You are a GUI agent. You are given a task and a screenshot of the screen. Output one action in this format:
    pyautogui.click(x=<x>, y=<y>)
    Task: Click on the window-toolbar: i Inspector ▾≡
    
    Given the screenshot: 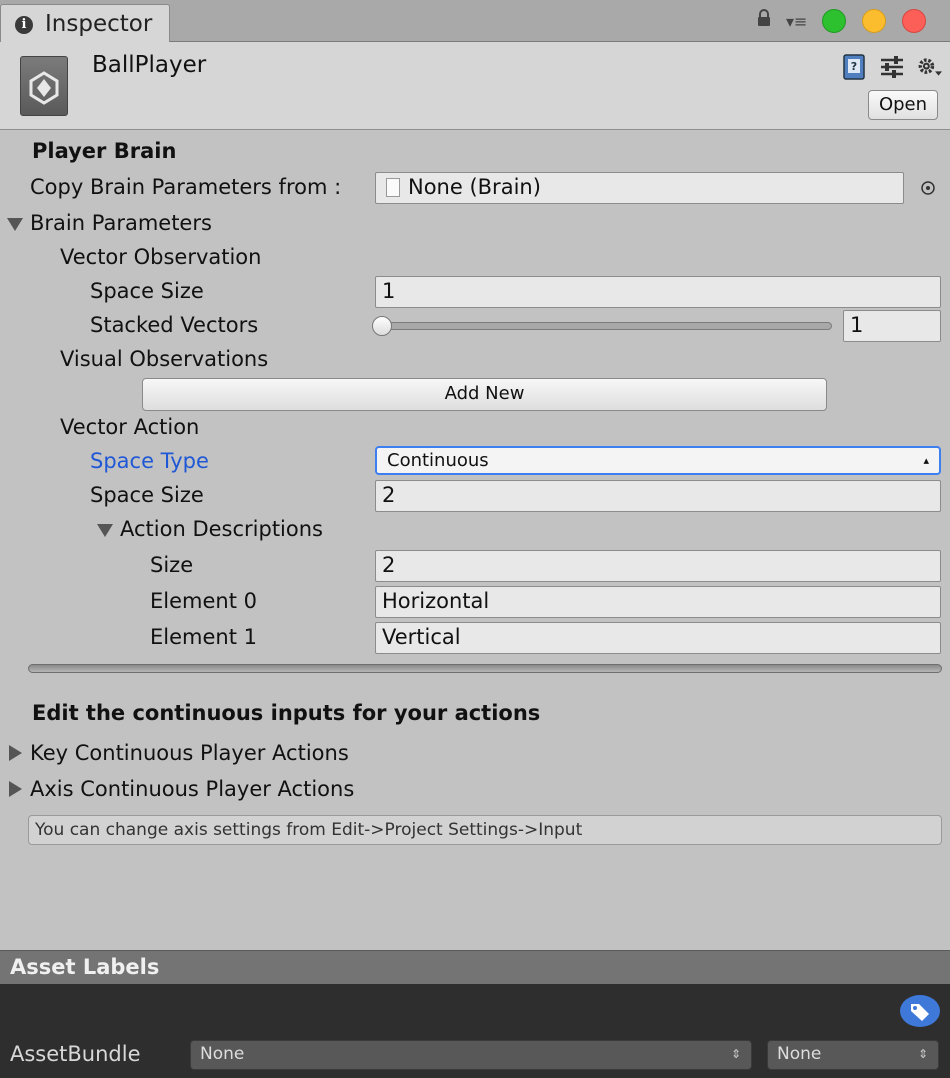 What is the action you would take?
    pyautogui.click(x=475, y=21)
    